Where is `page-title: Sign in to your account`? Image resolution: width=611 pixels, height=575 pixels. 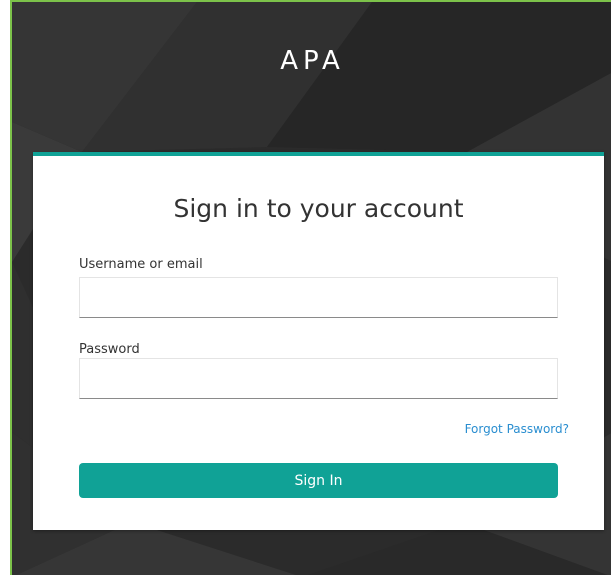 page-title: Sign in to your account is located at coordinates (318, 208).